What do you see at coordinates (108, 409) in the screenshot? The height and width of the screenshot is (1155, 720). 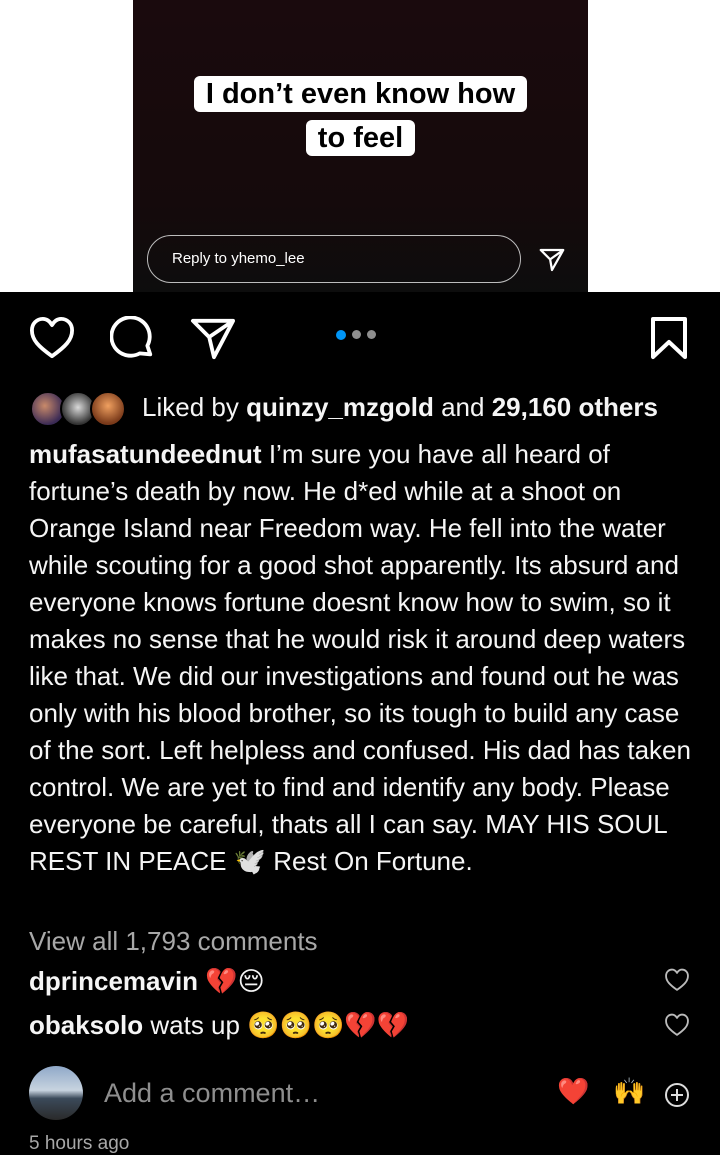 I see `avatar` at bounding box center [108, 409].